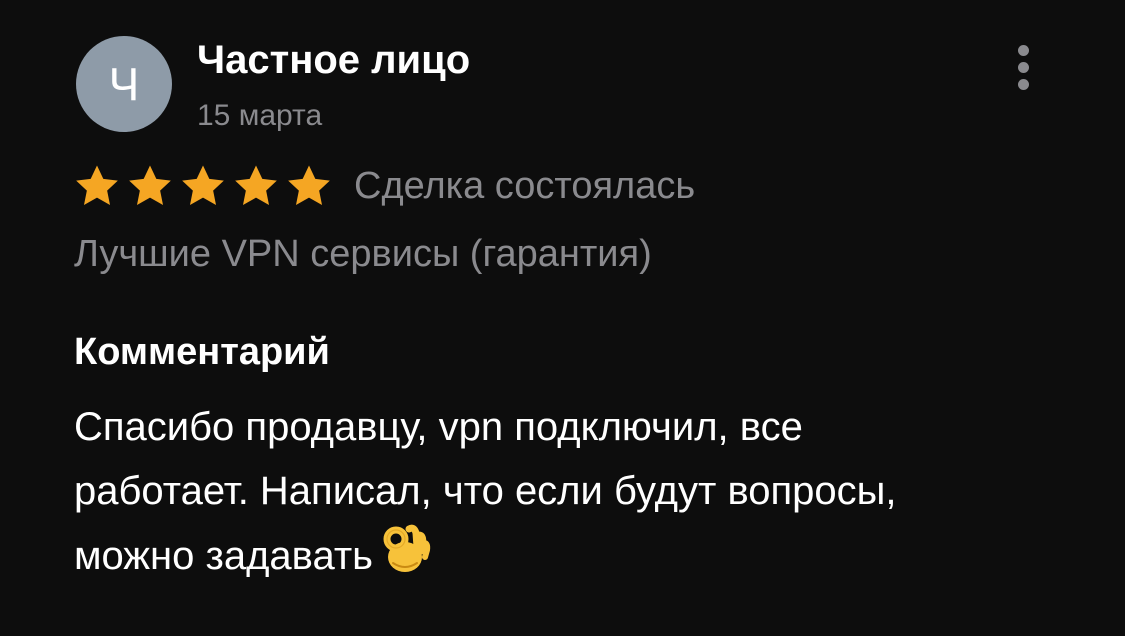 The width and height of the screenshot is (1125, 636). I want to click on avatar: Ч, so click(124, 84).